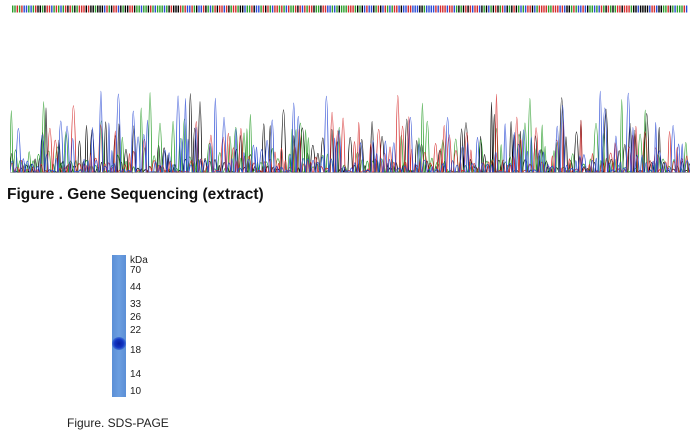 The image size is (695, 432). I want to click on gene-sequencing-caption: Figure . Gene Sequencing (extract), so click(135, 194).